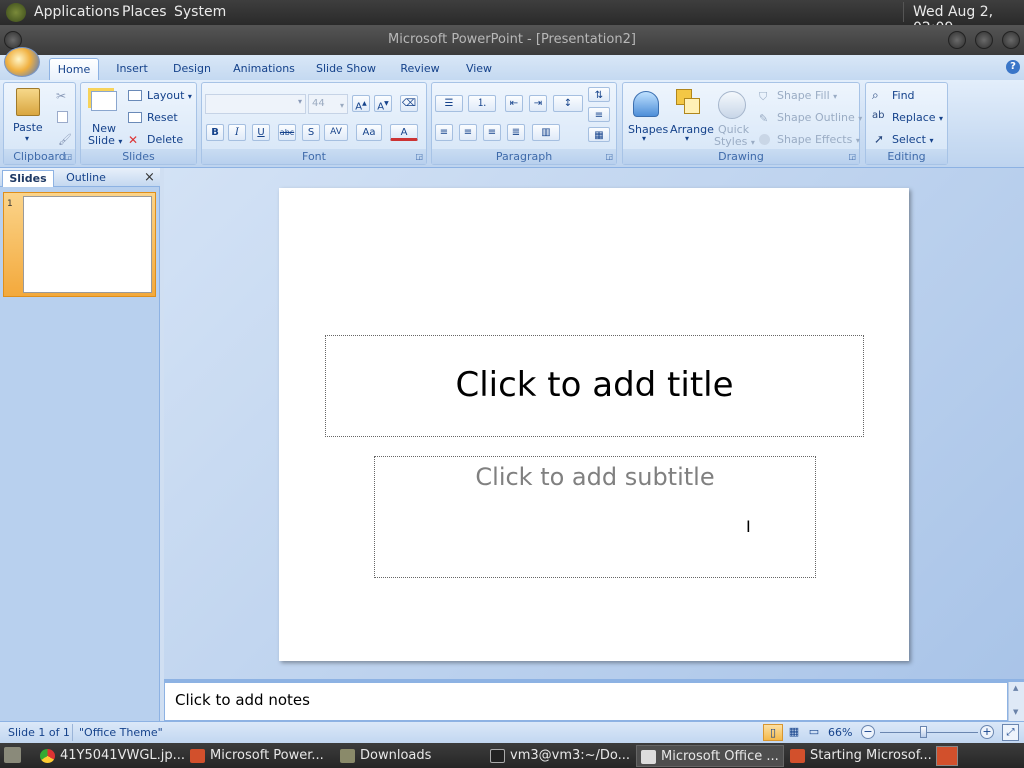  Describe the element at coordinates (12, 755) in the screenshot. I see `show-desktop-icon` at that location.